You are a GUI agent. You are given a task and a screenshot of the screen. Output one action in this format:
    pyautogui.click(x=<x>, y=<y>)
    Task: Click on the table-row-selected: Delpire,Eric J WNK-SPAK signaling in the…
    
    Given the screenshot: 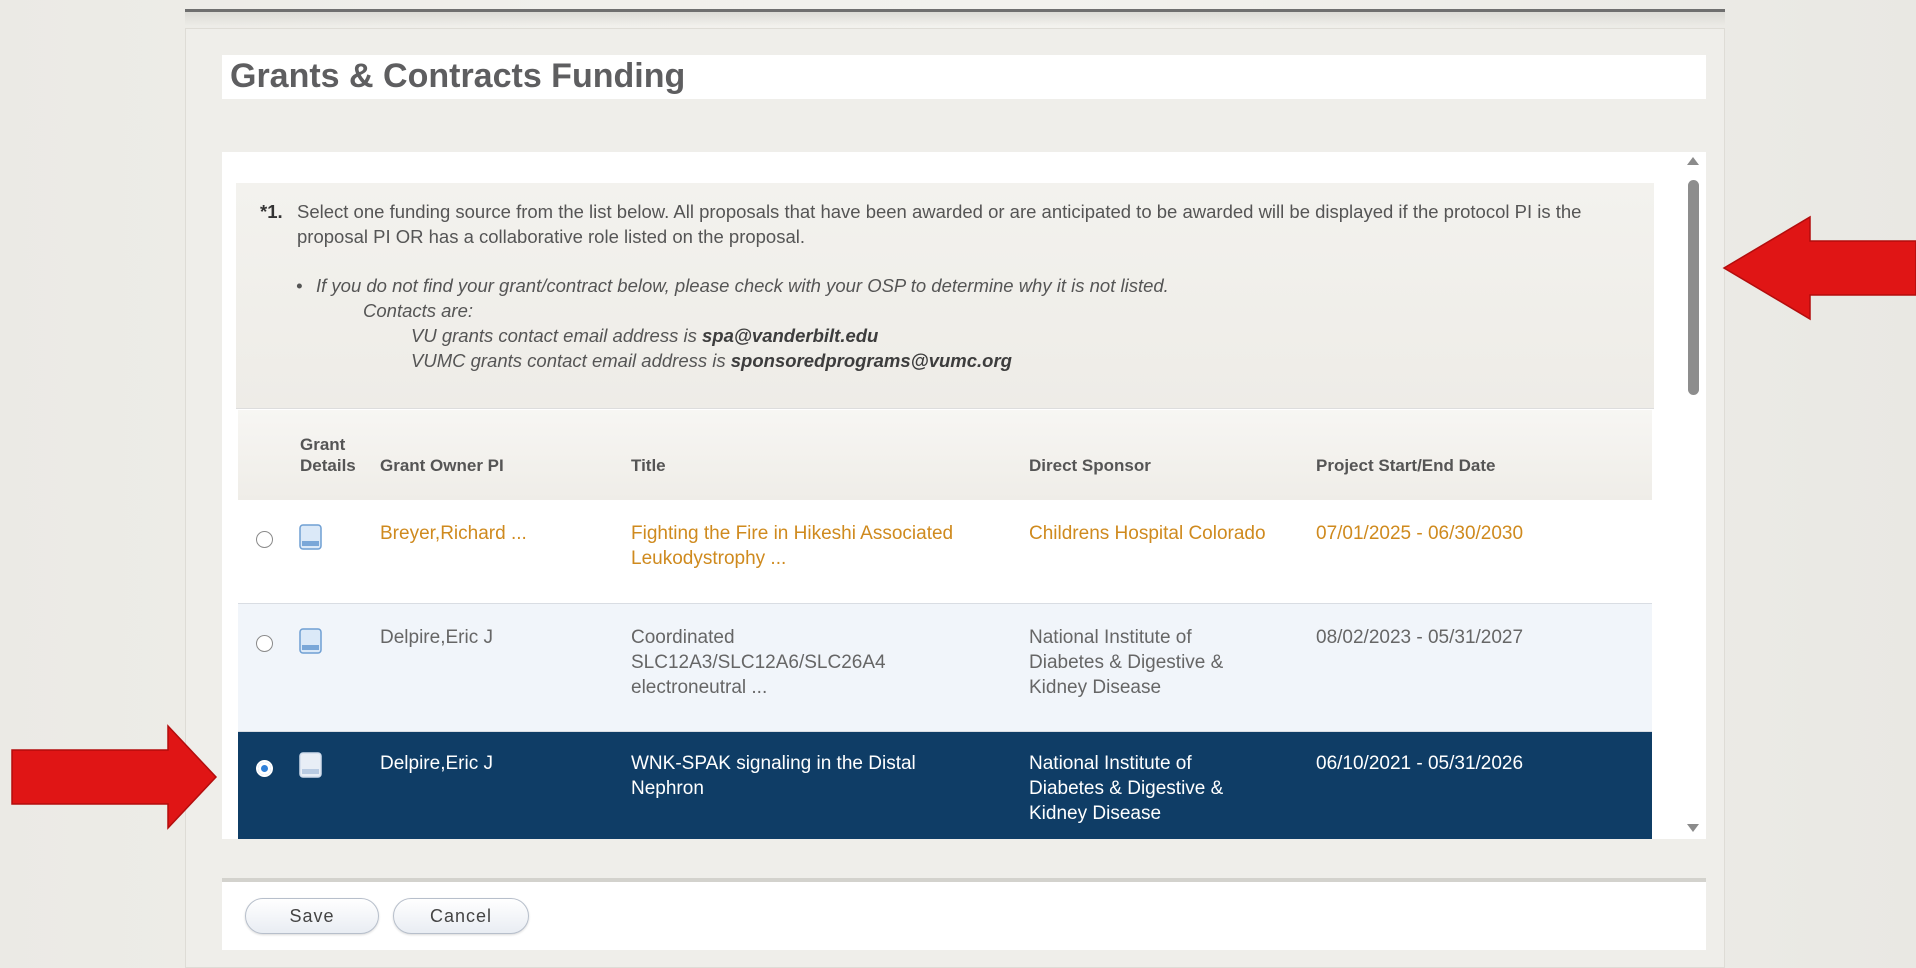 What is the action you would take?
    pyautogui.click(x=945, y=785)
    